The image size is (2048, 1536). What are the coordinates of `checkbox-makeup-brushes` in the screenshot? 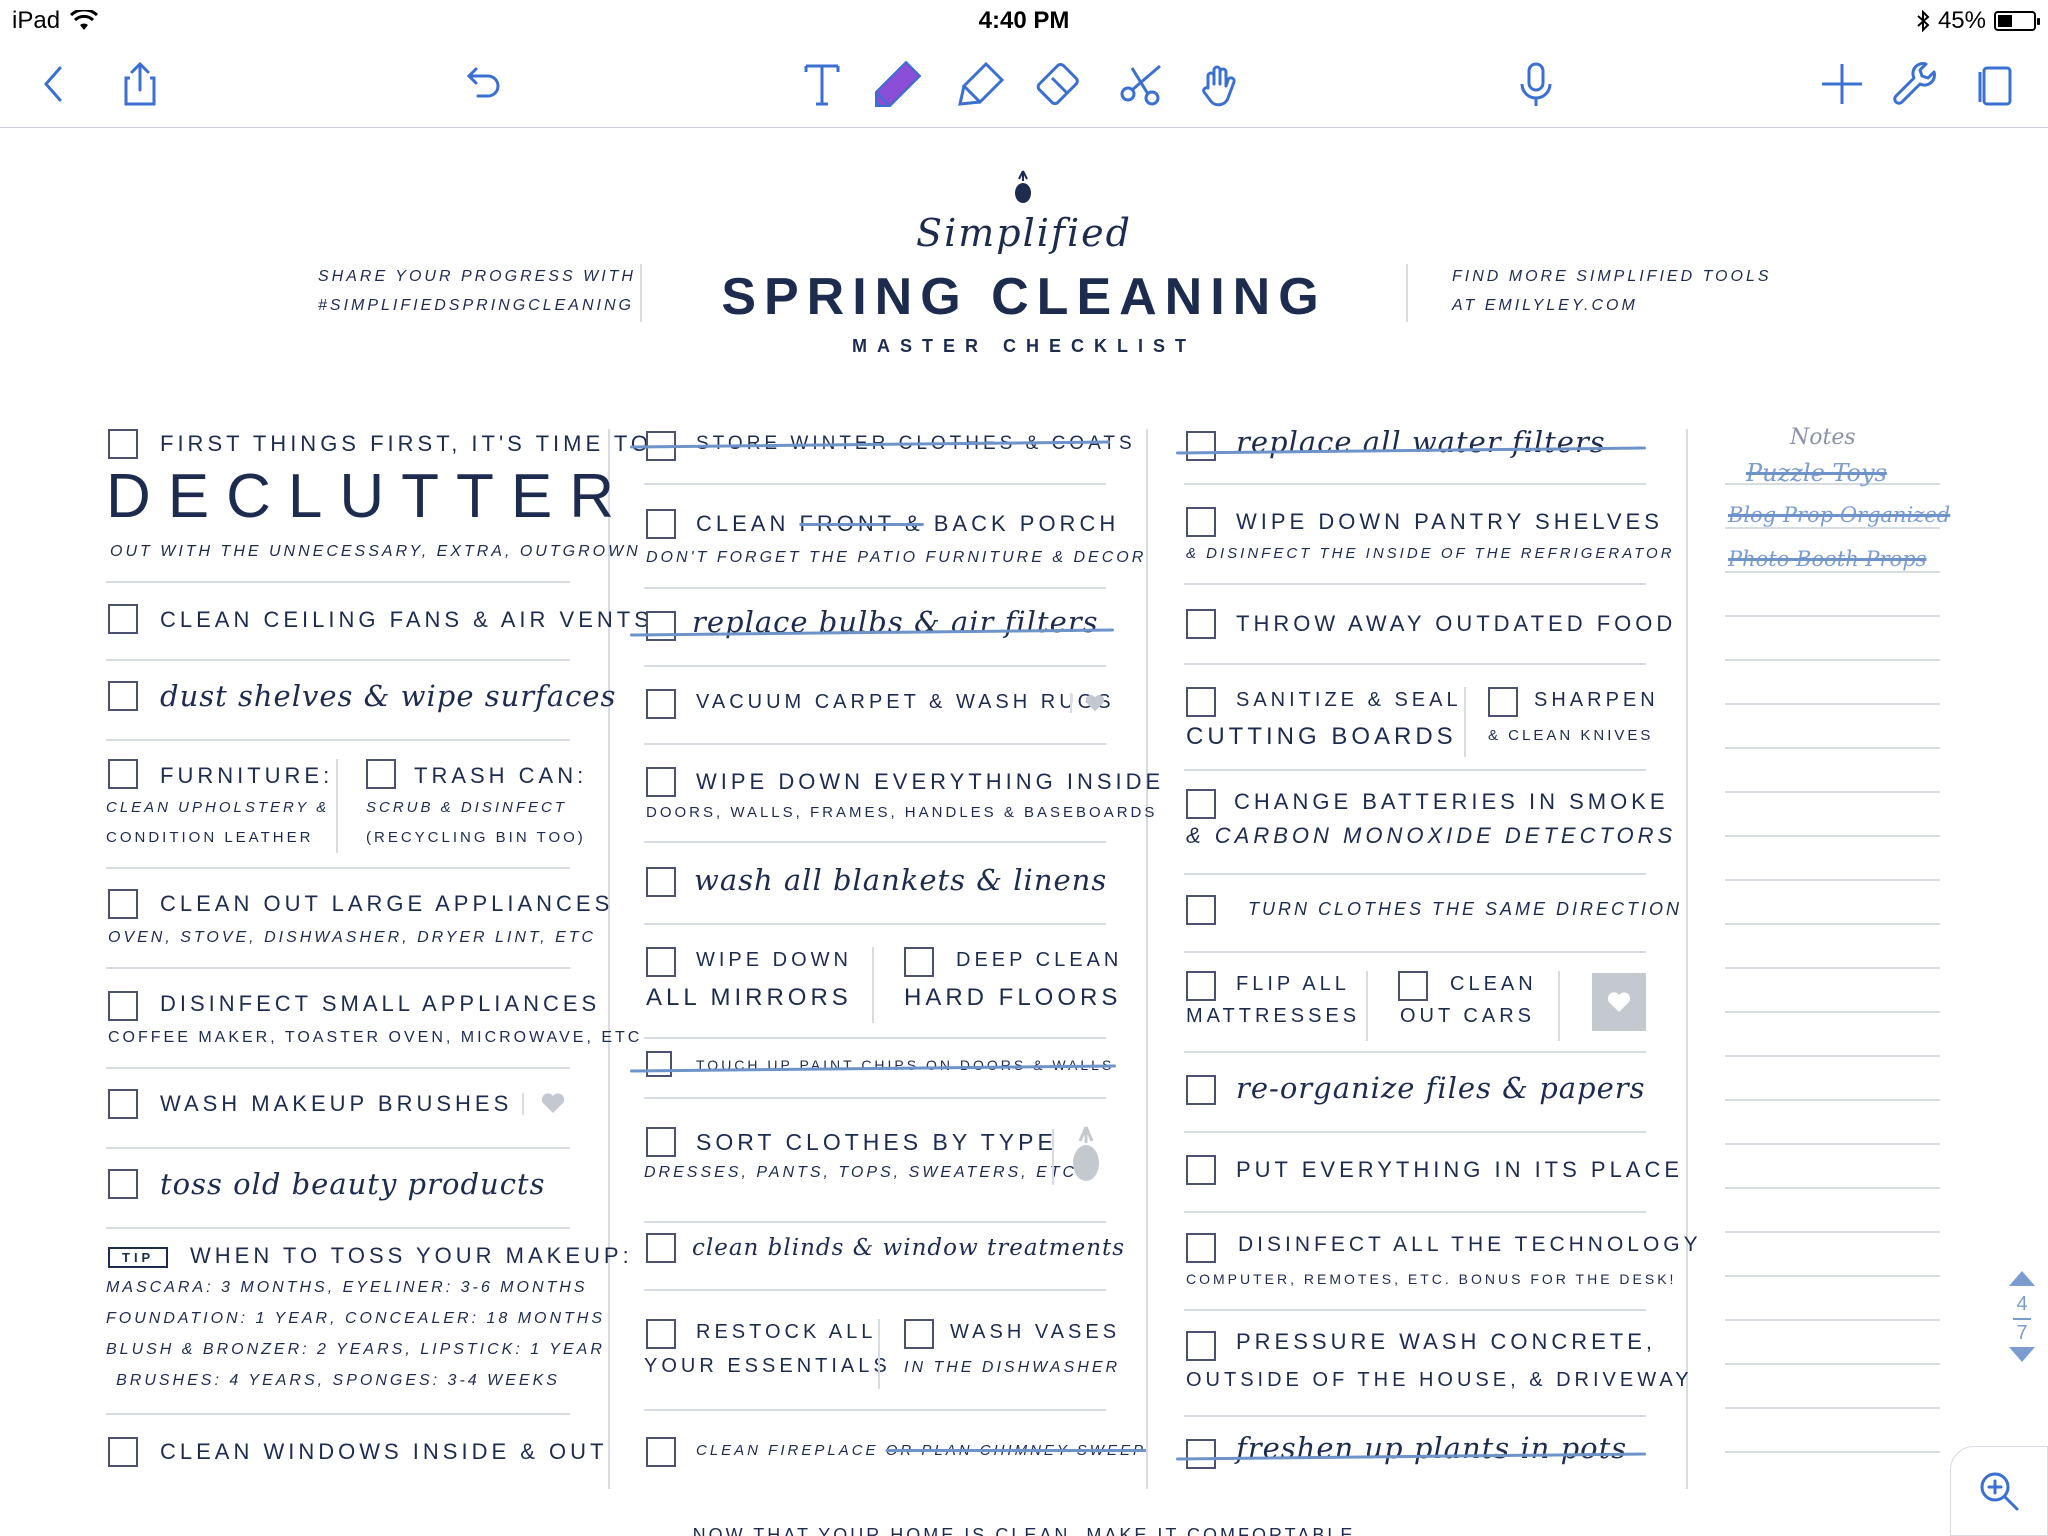 It's located at (123, 1104).